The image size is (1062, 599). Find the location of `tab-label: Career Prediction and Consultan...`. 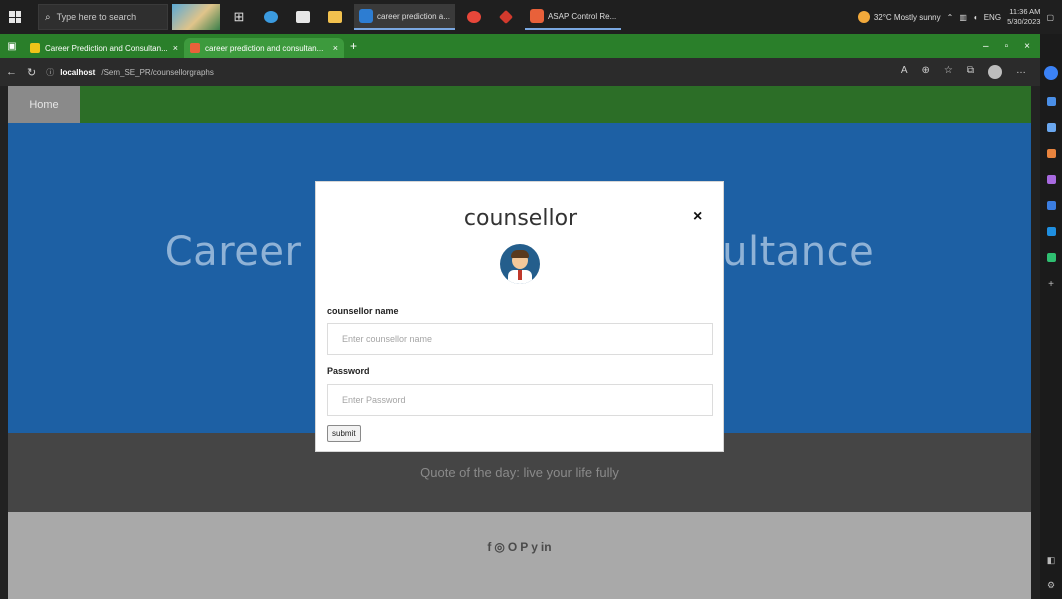

tab-label: Career Prediction and Consultan... is located at coordinates (106, 48).